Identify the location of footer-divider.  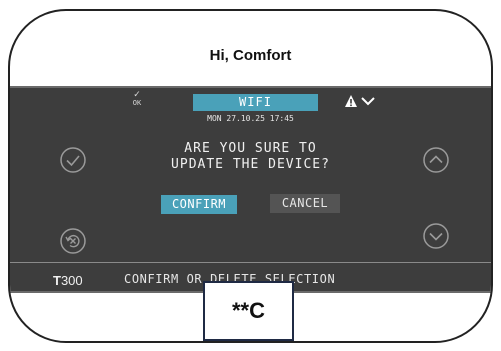
(250, 262).